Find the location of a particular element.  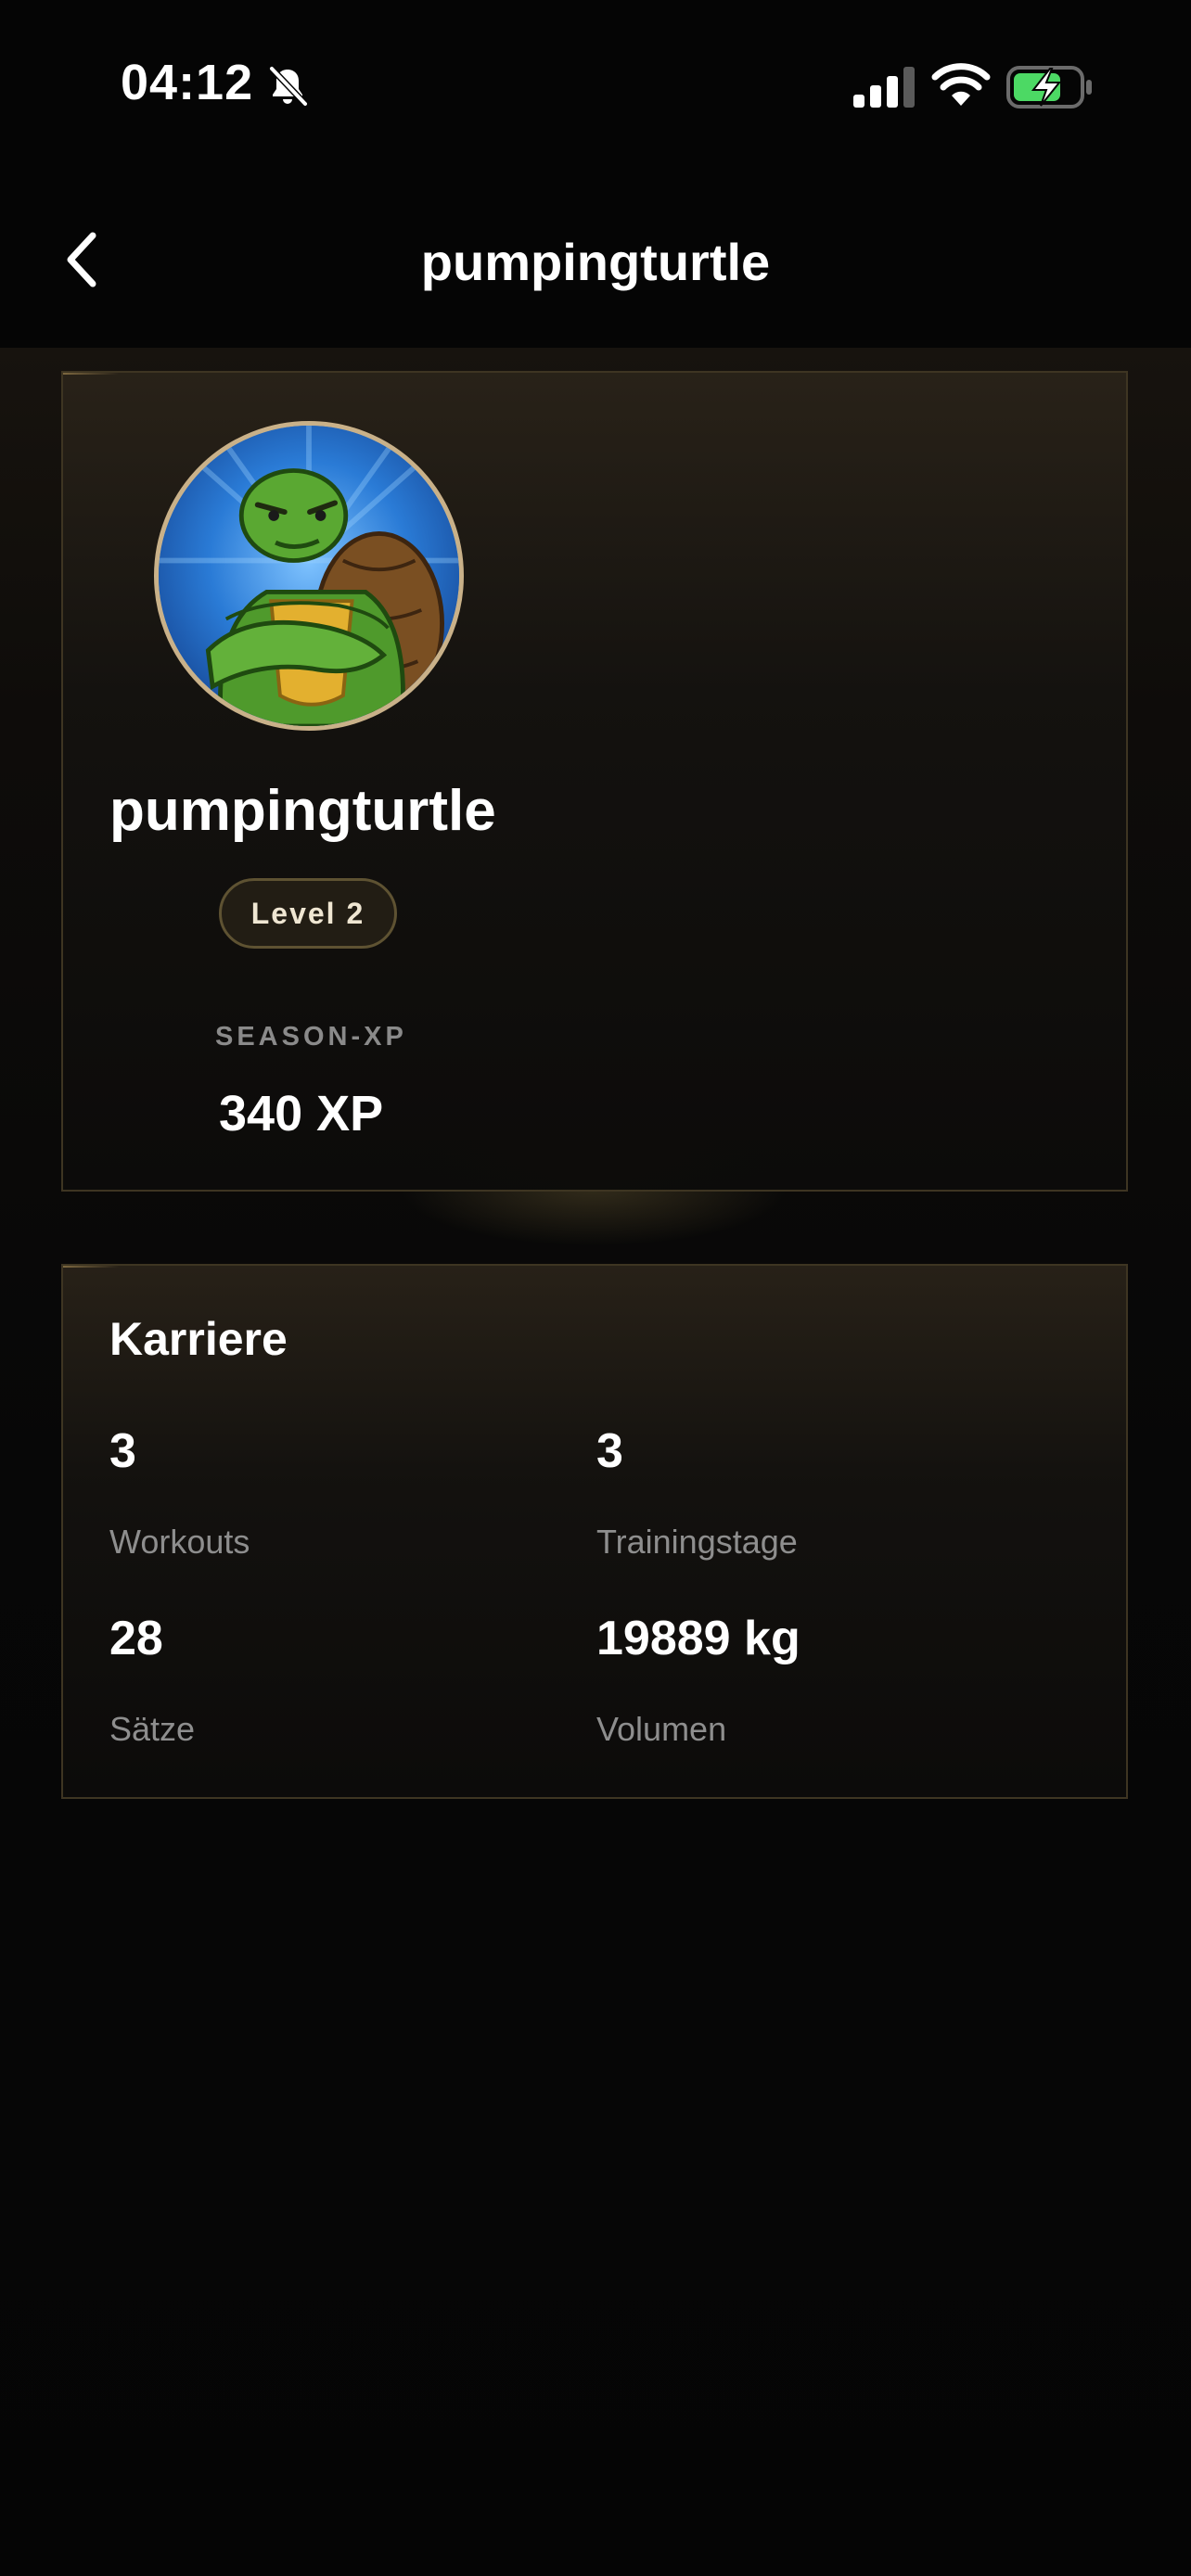

turtle-avatar-image is located at coordinates (309, 576).